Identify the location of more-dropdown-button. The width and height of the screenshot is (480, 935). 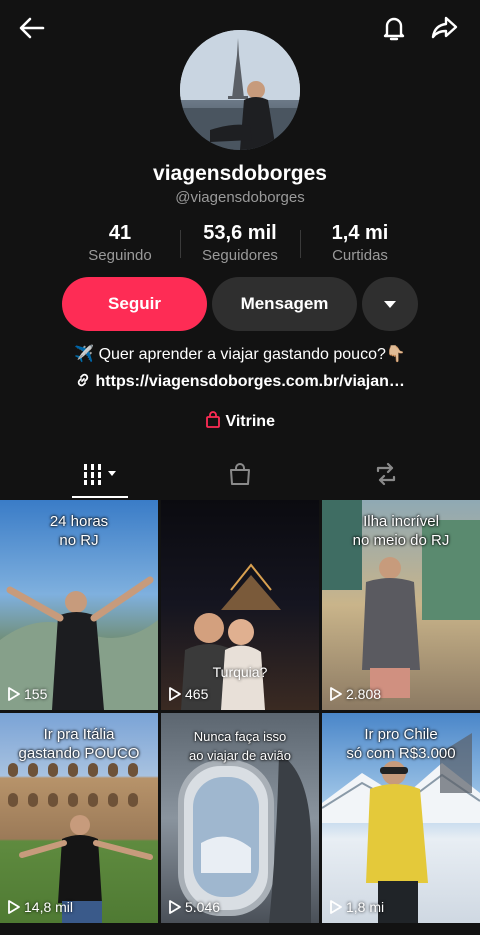
(390, 304).